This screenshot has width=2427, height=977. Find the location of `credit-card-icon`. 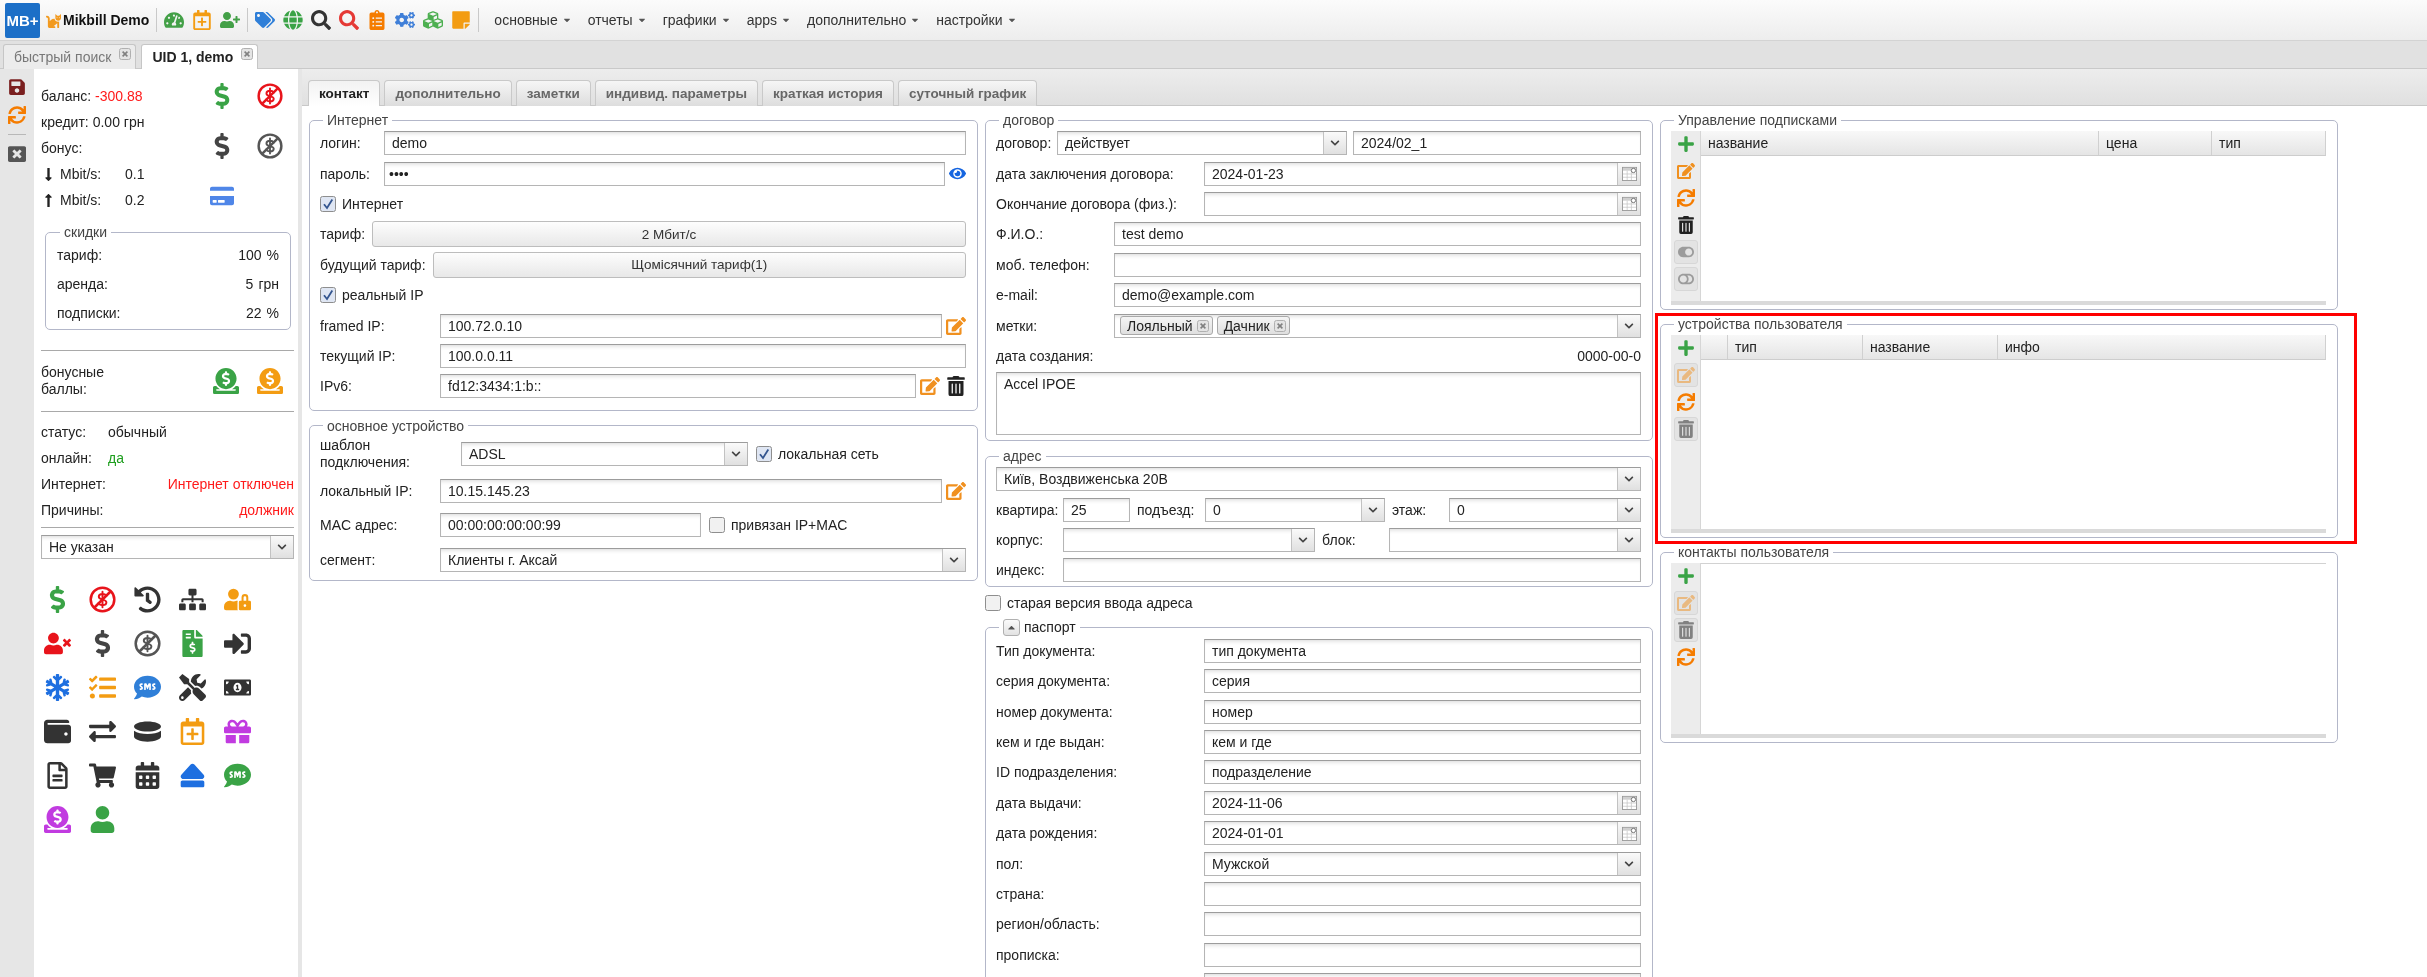

credit-card-icon is located at coordinates (222, 196).